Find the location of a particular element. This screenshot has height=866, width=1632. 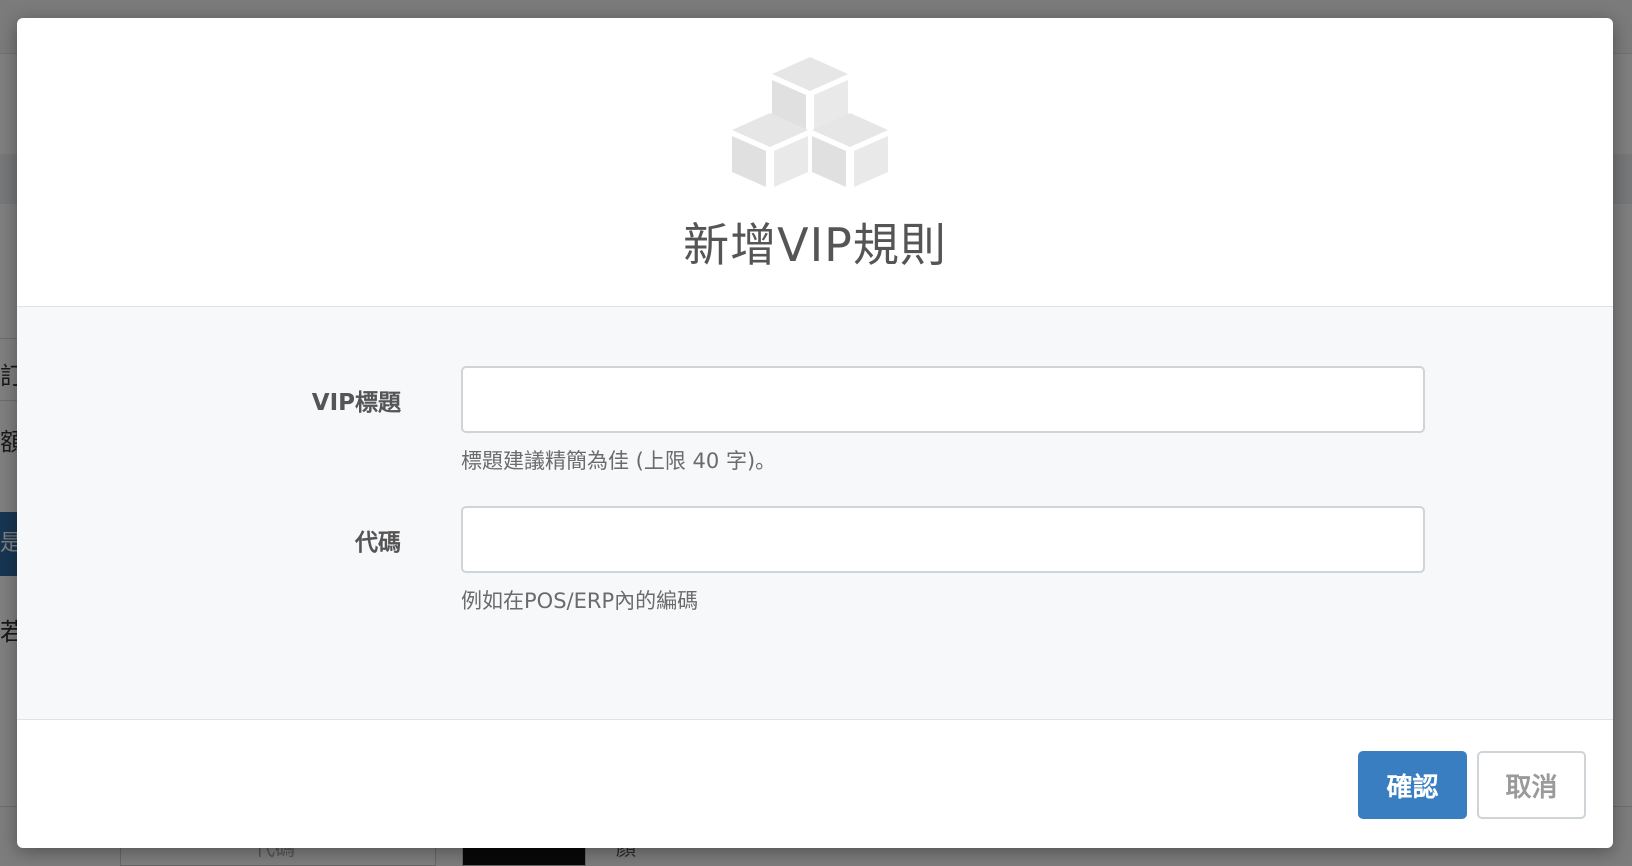

vip-title-input is located at coordinates (943, 399).